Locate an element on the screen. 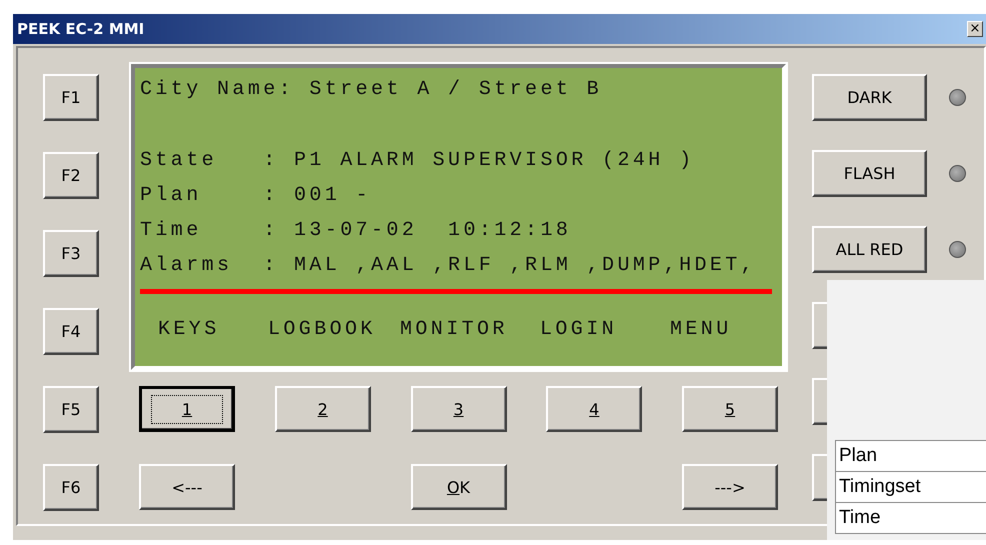 Image resolution: width=986 pixels, height=545 pixels. softkey-label: MONITOR is located at coordinates (454, 329).